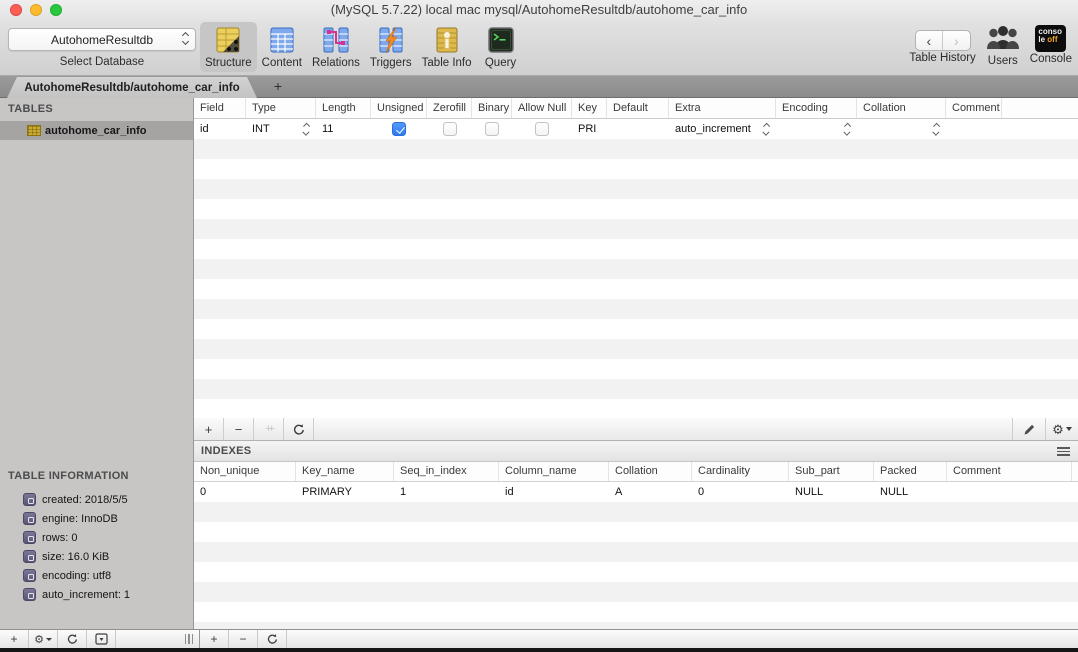 This screenshot has width=1078, height=652. What do you see at coordinates (43, 639) in the screenshot?
I see `table-actions-button: ⚙` at bounding box center [43, 639].